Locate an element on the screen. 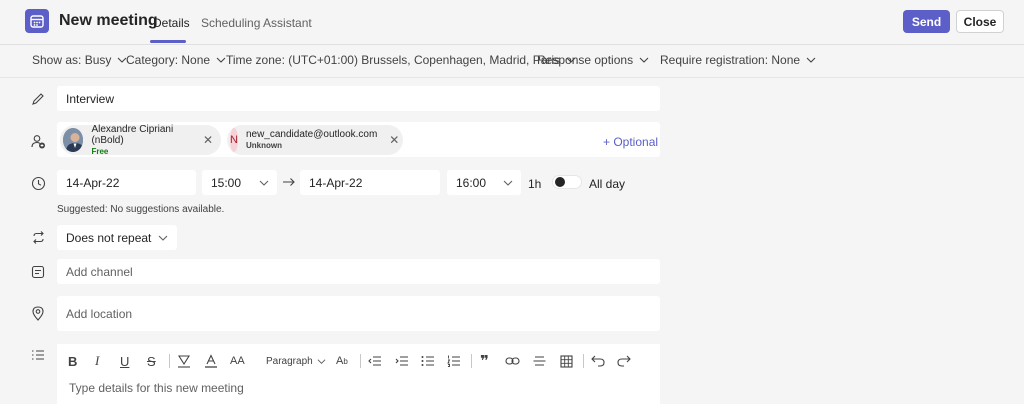 The image size is (1024, 404). redo-icon is located at coordinates (624, 361).